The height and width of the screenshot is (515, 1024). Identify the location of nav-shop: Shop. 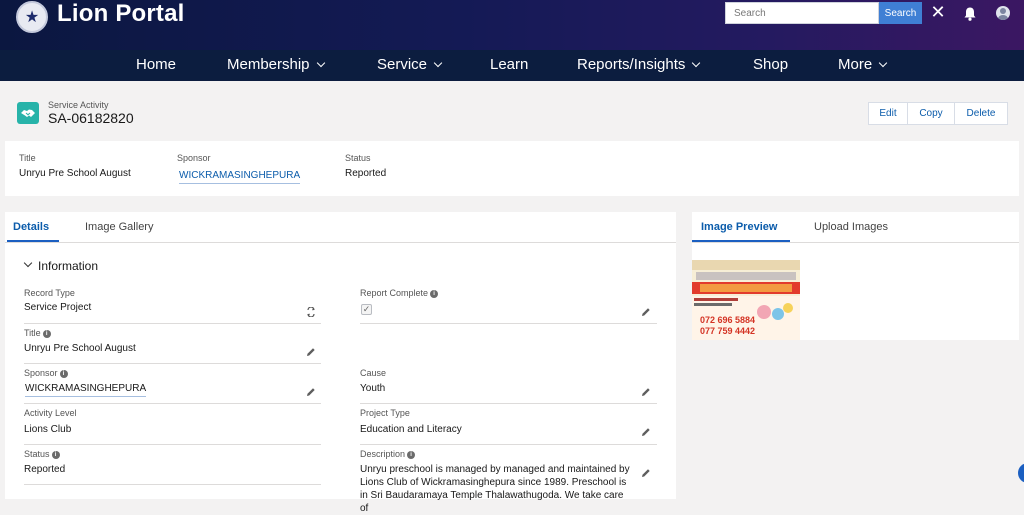
(770, 65).